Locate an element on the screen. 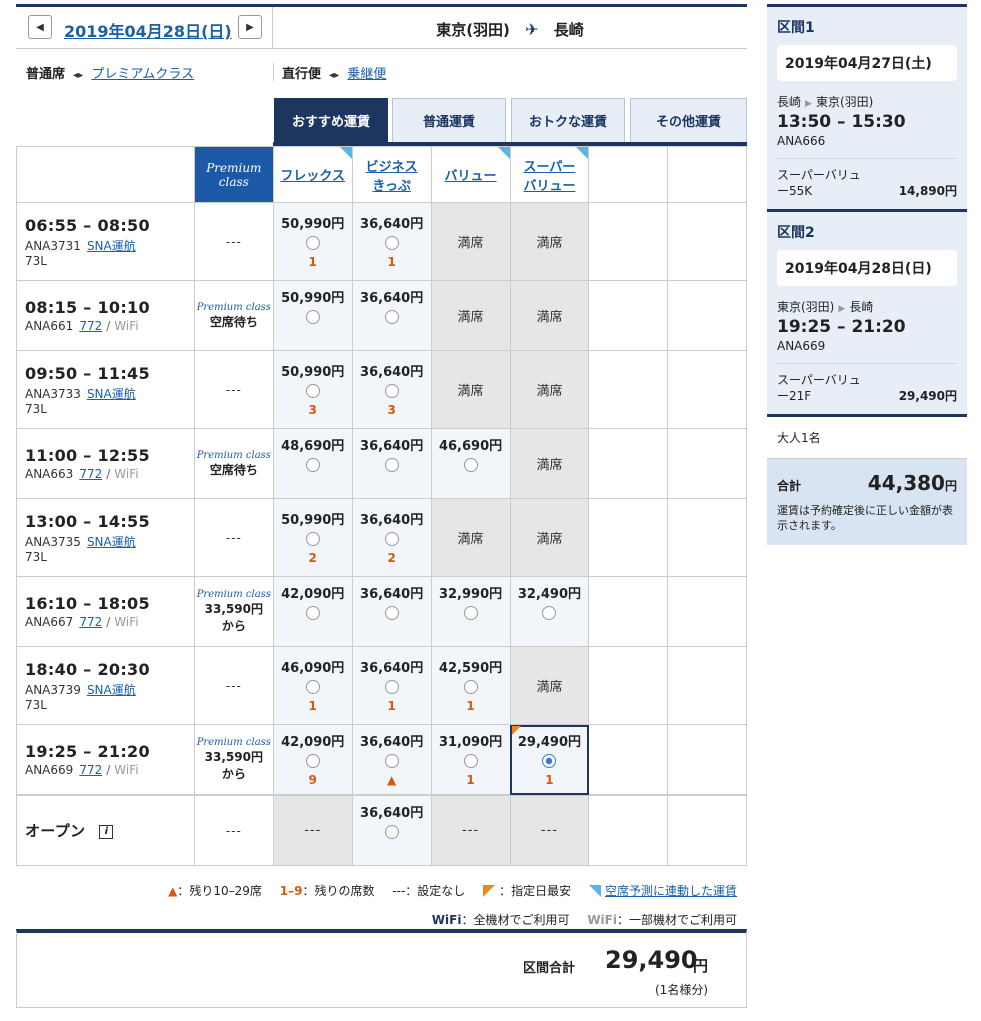 Image resolution: width=981 pixels, height=1021 pixels. fare-cell-flex: --- is located at coordinates (312, 830).